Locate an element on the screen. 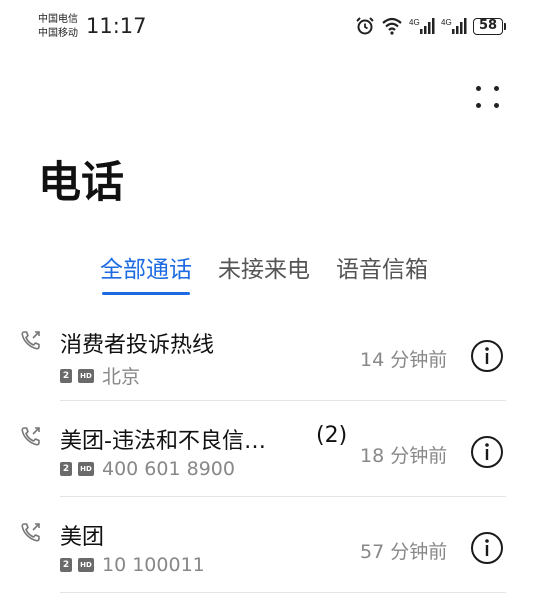  wifi-icon is located at coordinates (392, 26).